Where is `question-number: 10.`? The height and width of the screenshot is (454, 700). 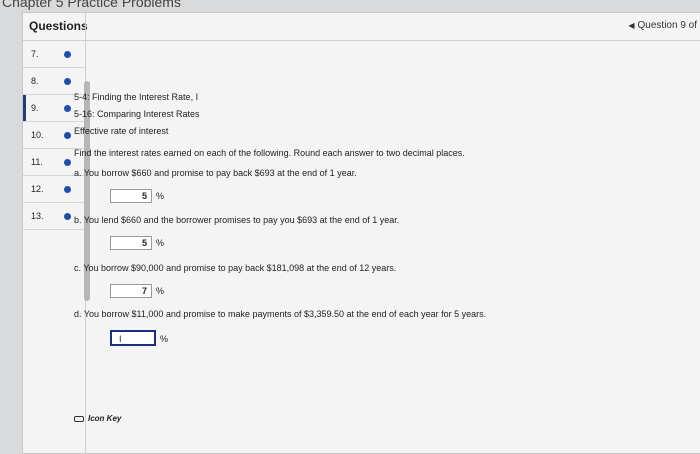 question-number: 10. is located at coordinates (37, 135).